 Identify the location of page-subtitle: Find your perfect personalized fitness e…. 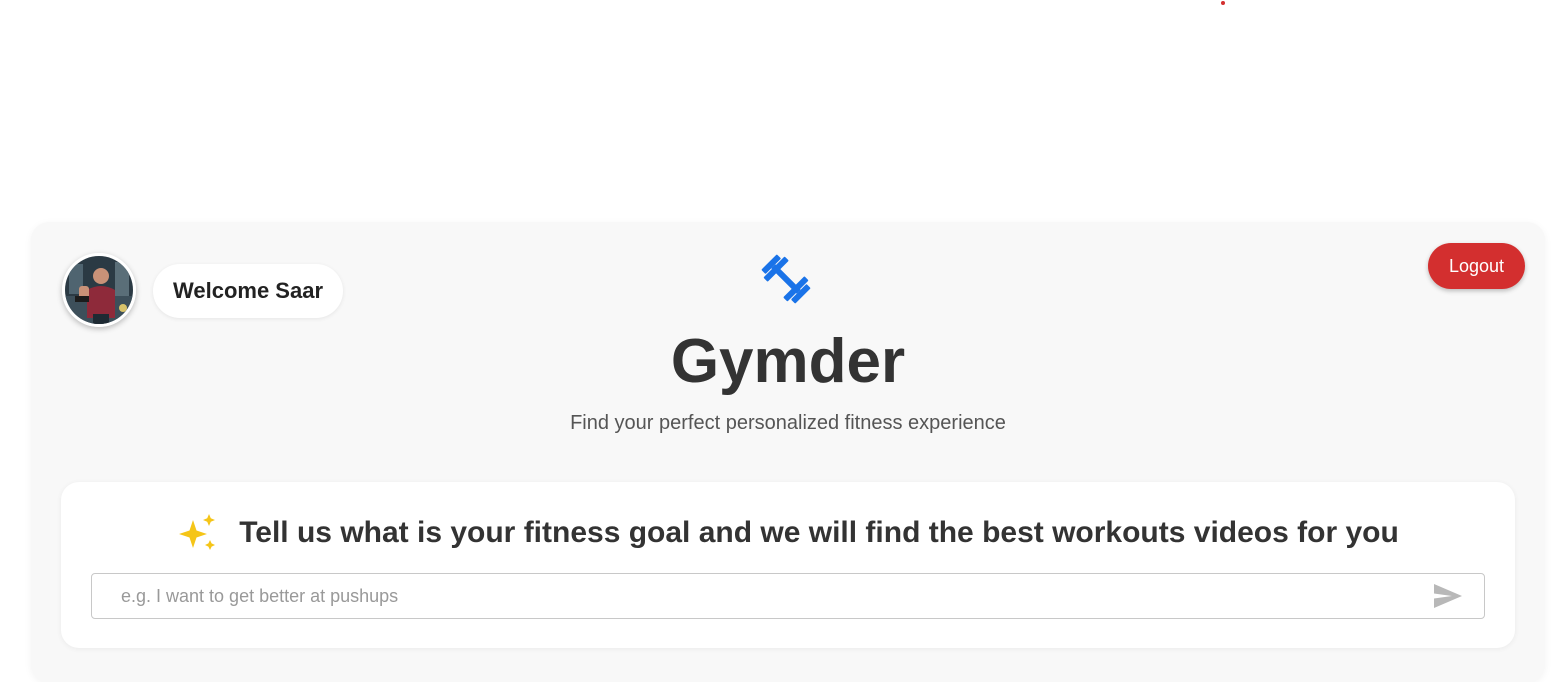
(788, 423).